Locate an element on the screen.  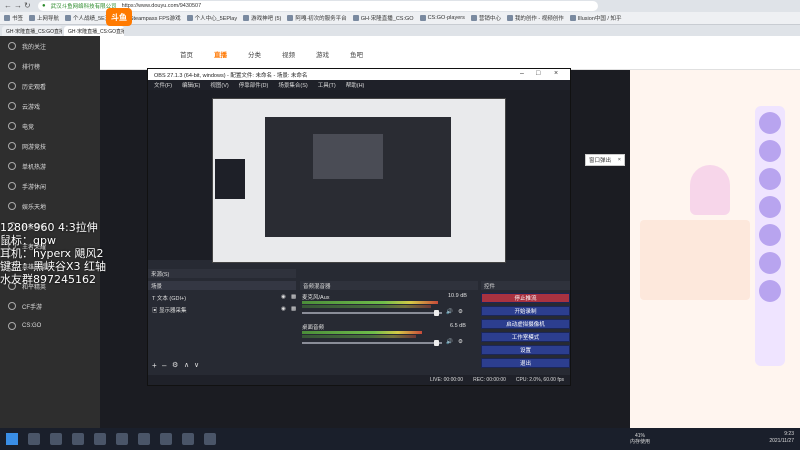
obs-menu-item: 文件(F) is located at coordinates (163, 85).